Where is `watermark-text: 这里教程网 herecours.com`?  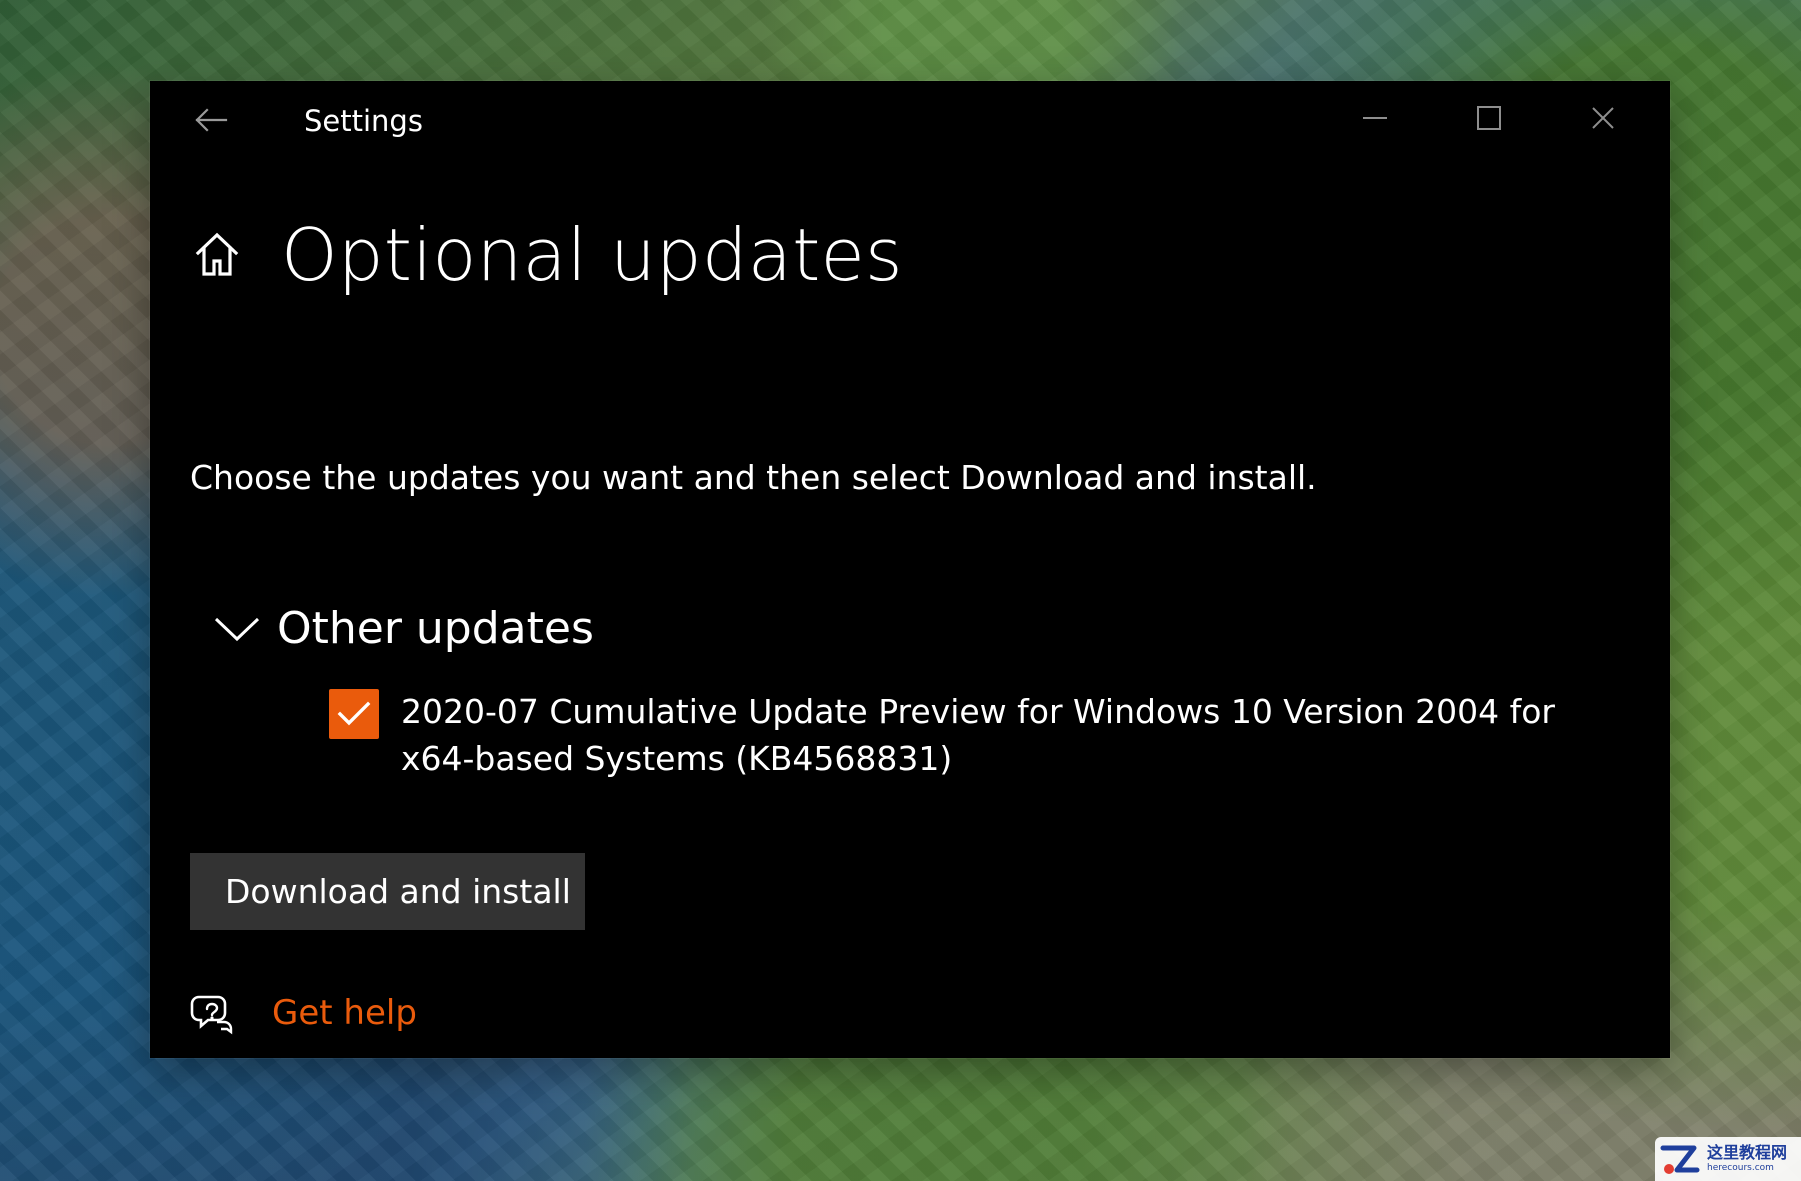 watermark-text: 这里教程网 herecours.com is located at coordinates (1747, 1159).